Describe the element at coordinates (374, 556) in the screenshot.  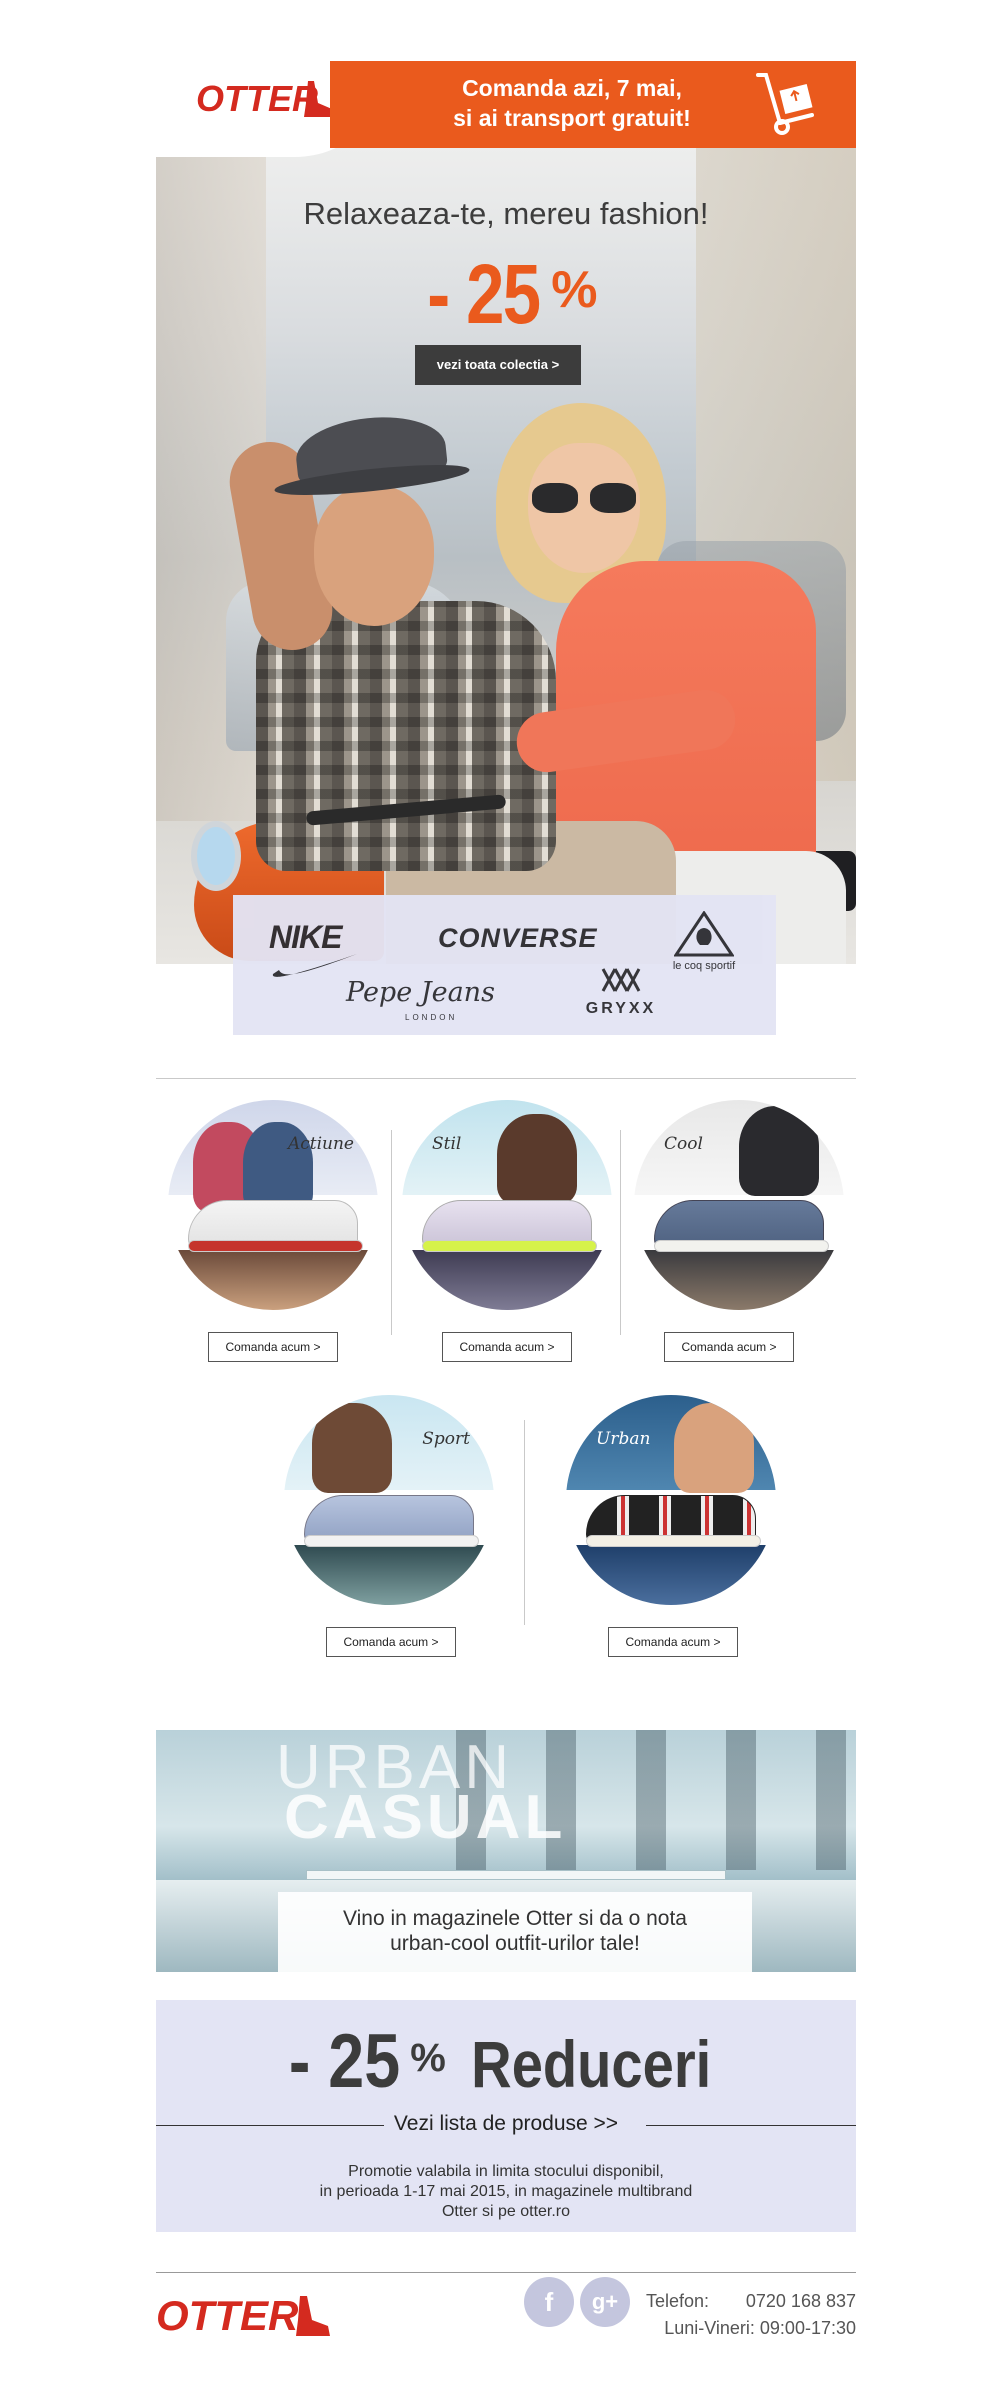
I see `man-face` at that location.